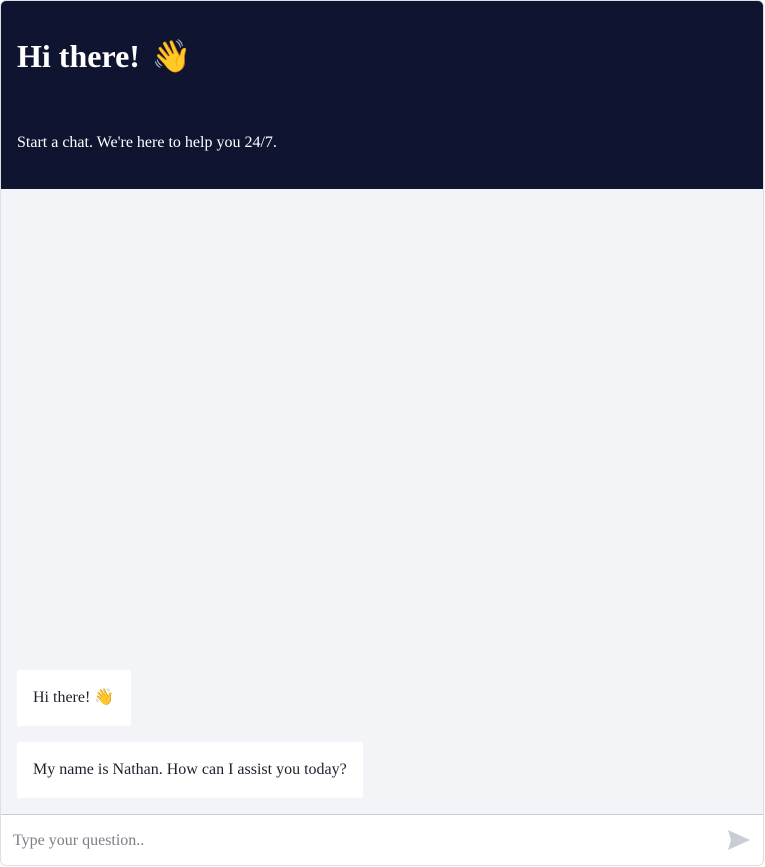 The height and width of the screenshot is (867, 765). I want to click on question-input, so click(351, 840).